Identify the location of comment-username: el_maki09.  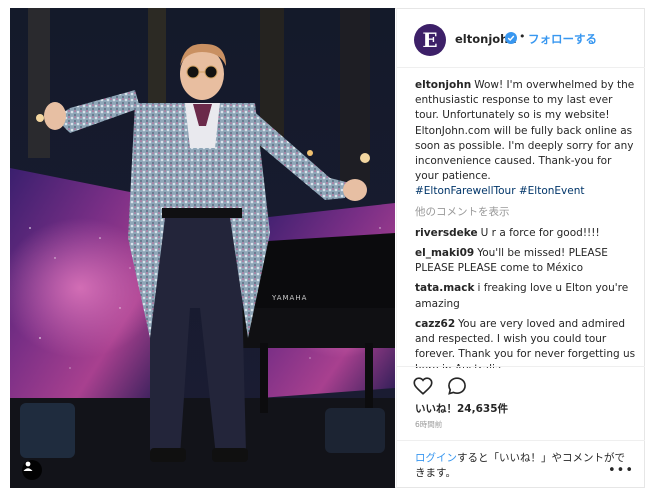
(444, 253).